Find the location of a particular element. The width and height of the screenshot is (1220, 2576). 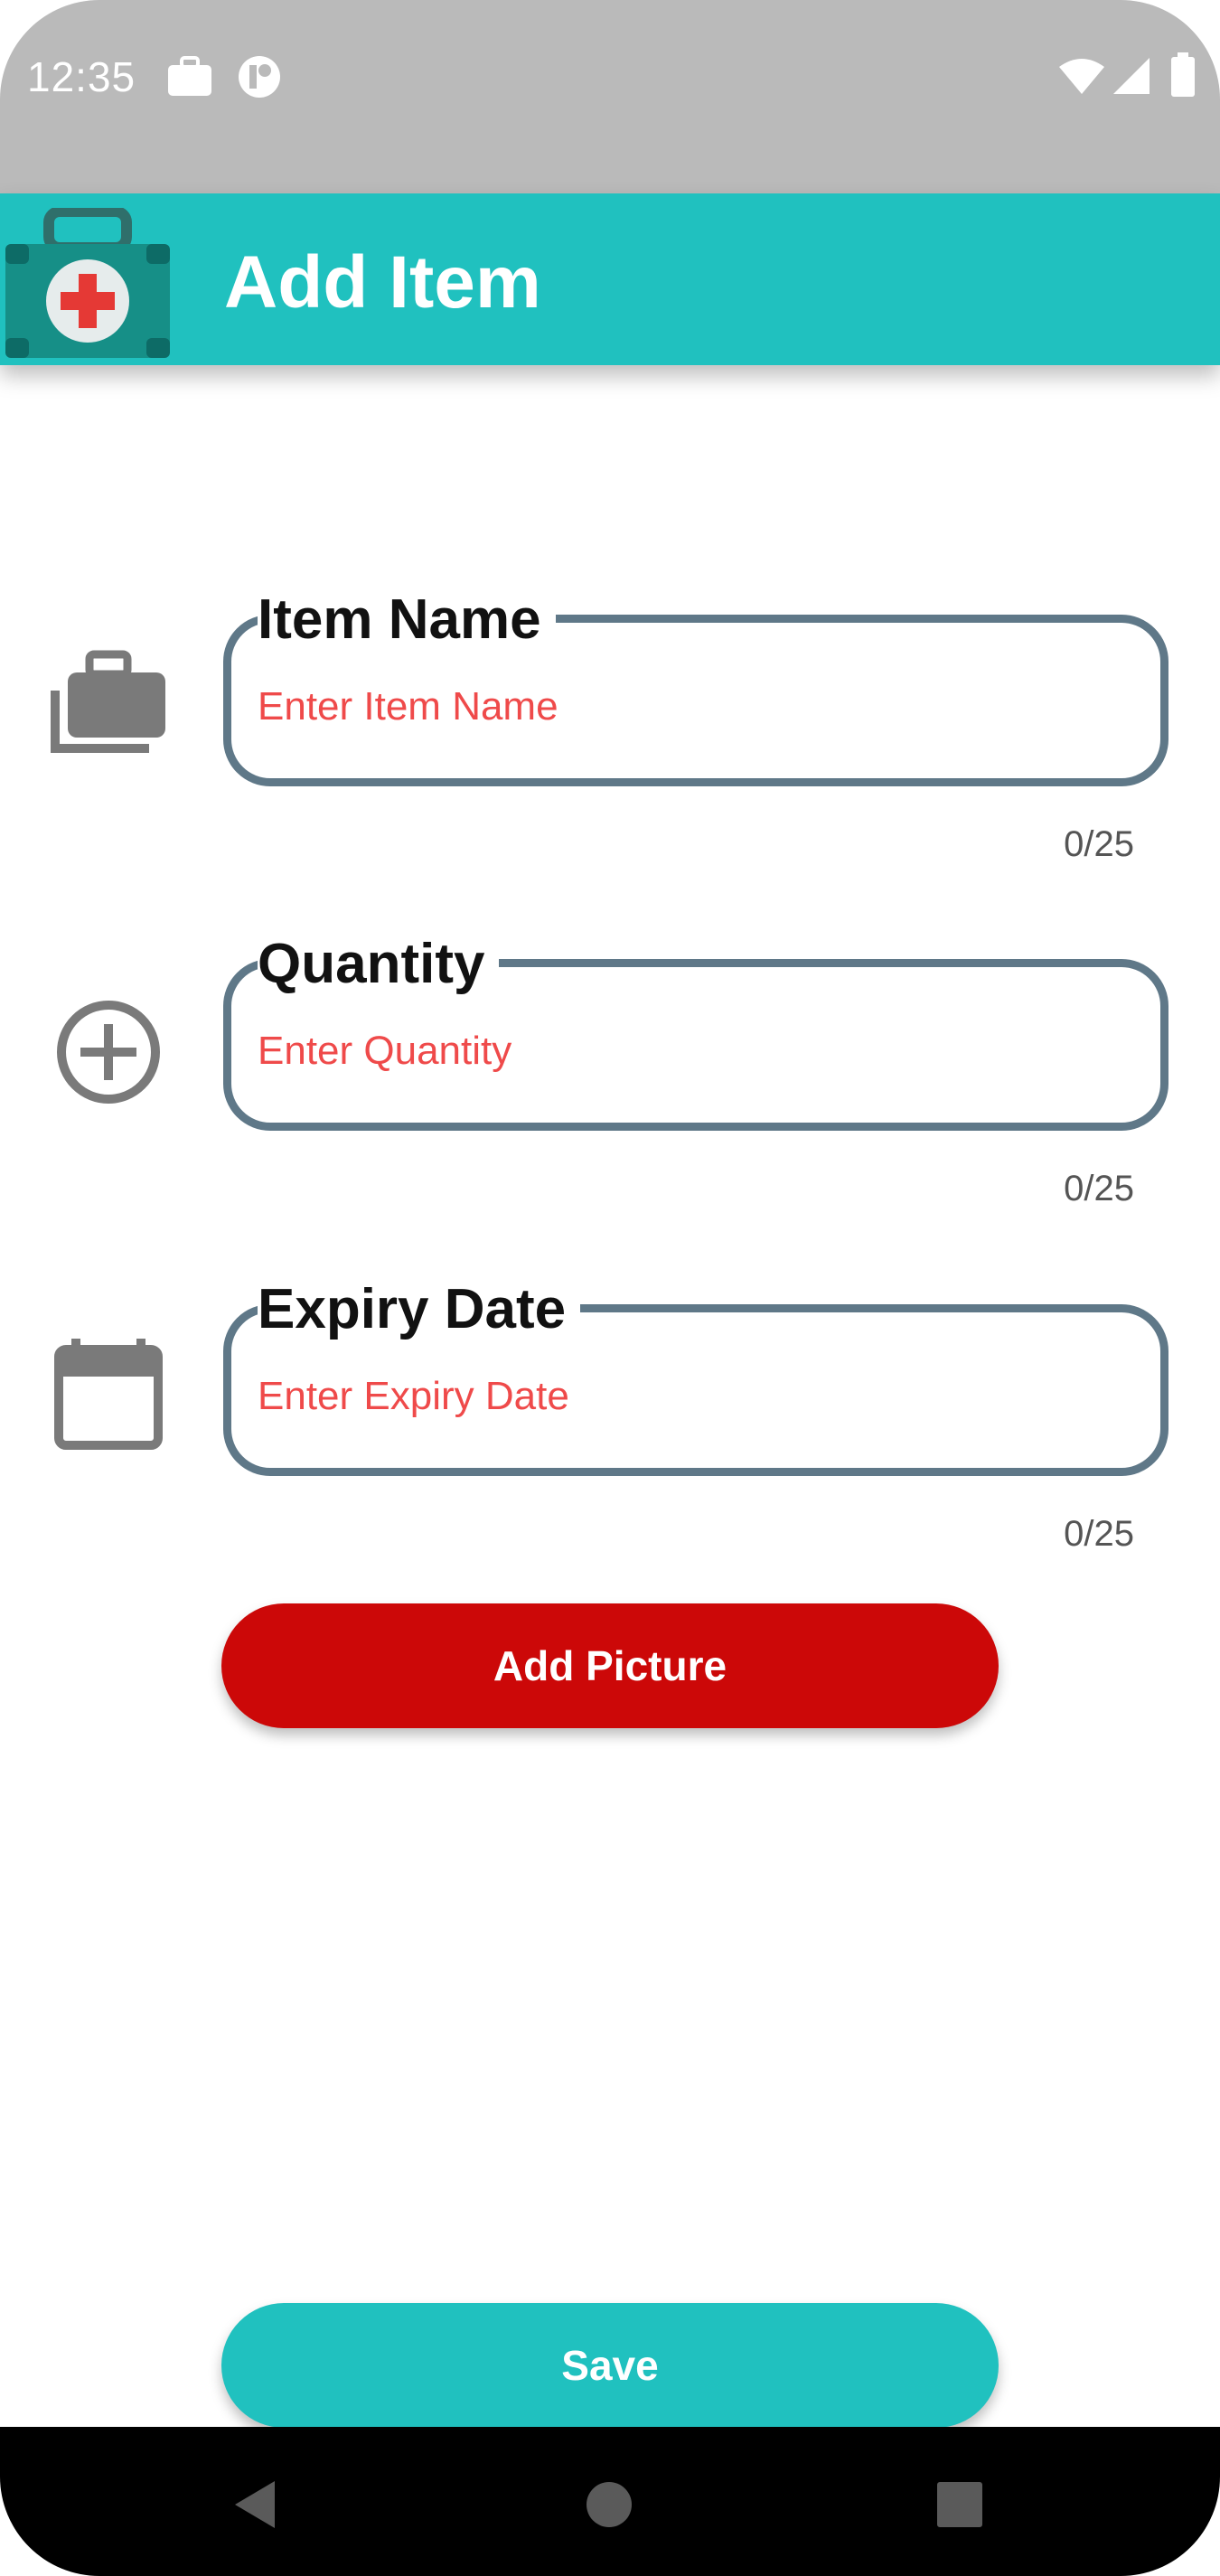

quantity-counter: 0/25 is located at coordinates (1099, 1189).